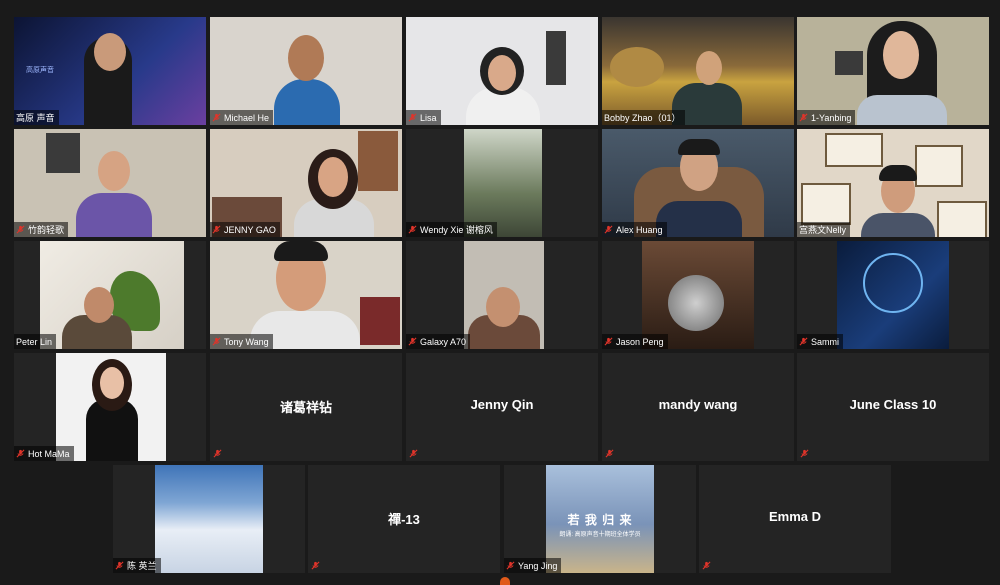 This screenshot has width=1000, height=585. What do you see at coordinates (404, 519) in the screenshot?
I see `participant-tile: 禪-13` at bounding box center [404, 519].